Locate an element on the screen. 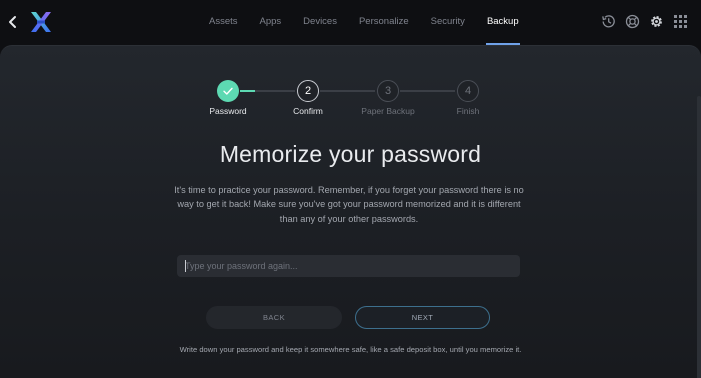 The width and height of the screenshot is (701, 378). settings-icon is located at coordinates (656, 21).